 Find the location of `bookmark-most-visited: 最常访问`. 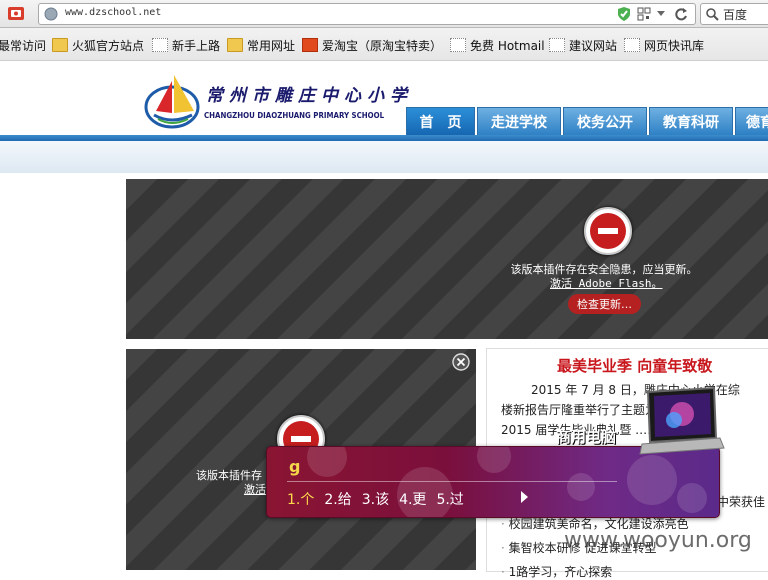

bookmark-most-visited: 最常访问 is located at coordinates (23, 45).